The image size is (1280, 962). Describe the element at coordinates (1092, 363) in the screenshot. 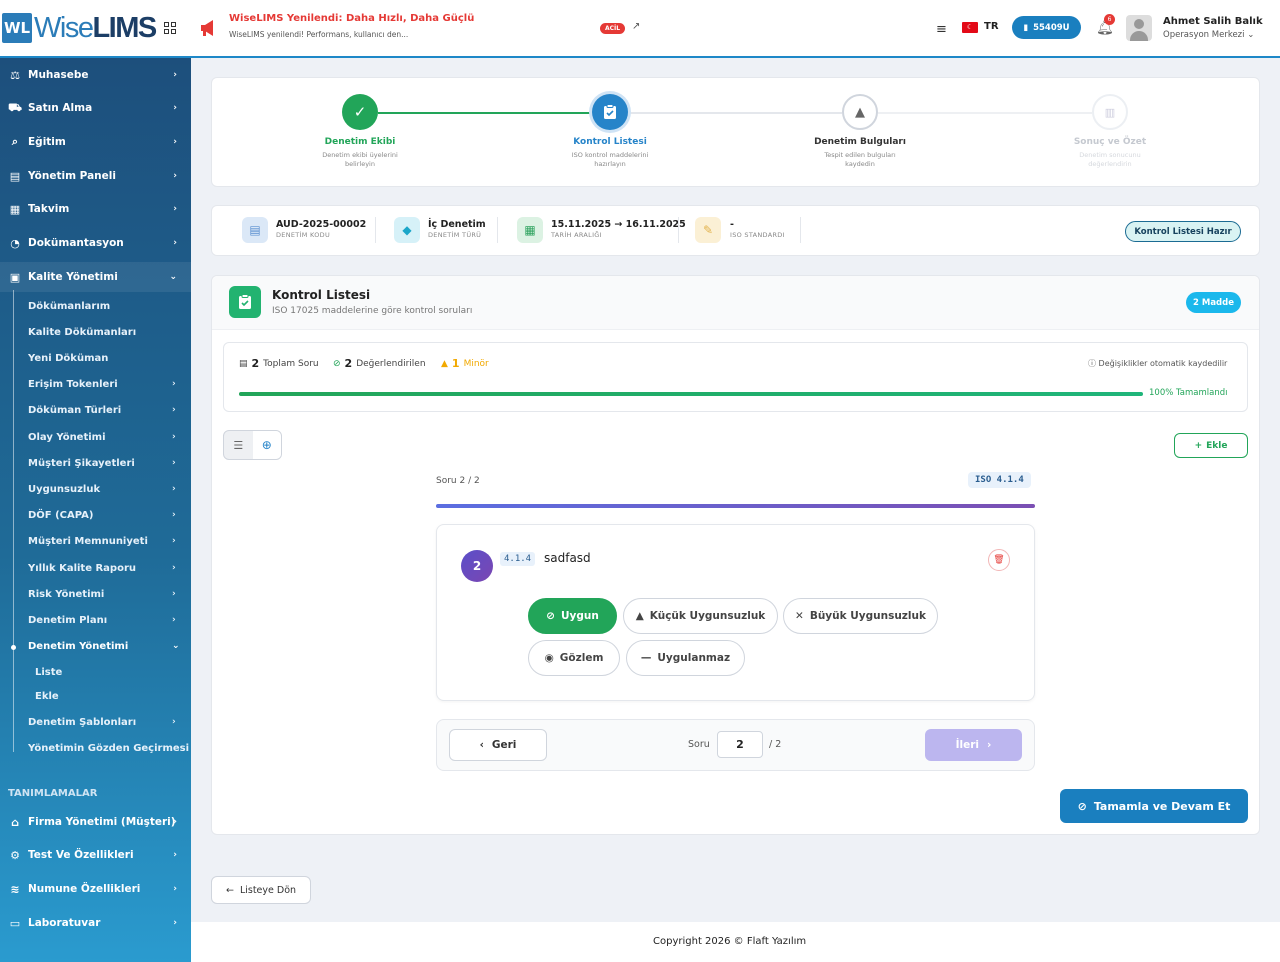

I see `info-icon: ⓘ` at that location.